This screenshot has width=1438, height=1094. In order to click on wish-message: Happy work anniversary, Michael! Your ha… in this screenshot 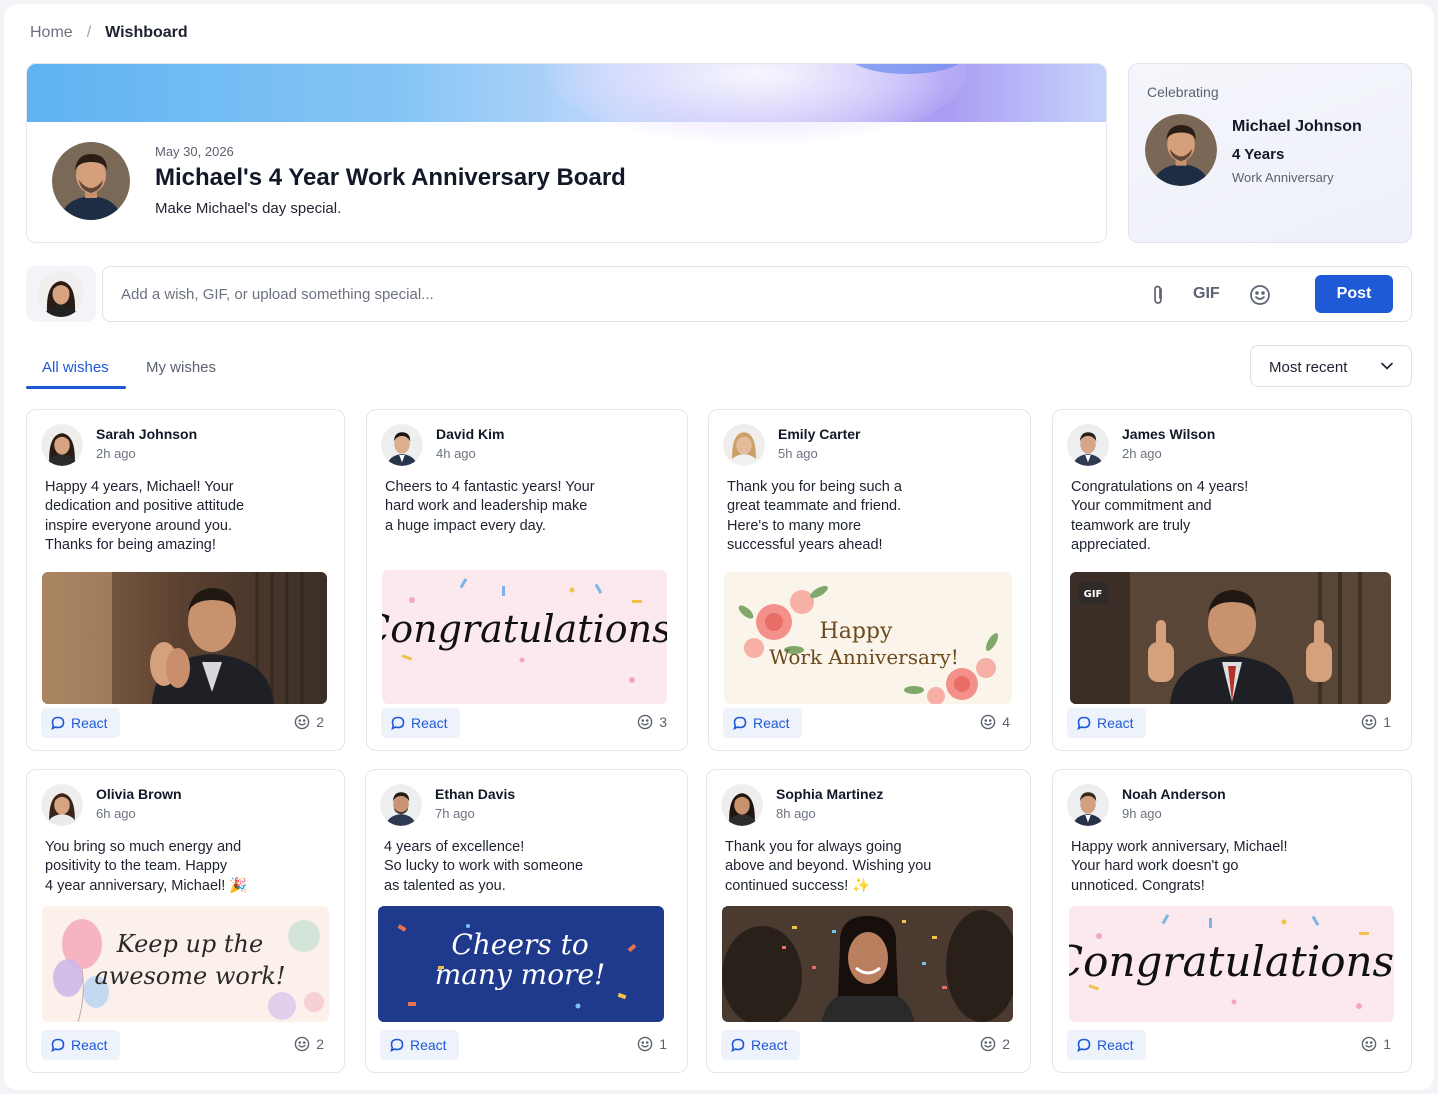, I will do `click(1179, 866)`.